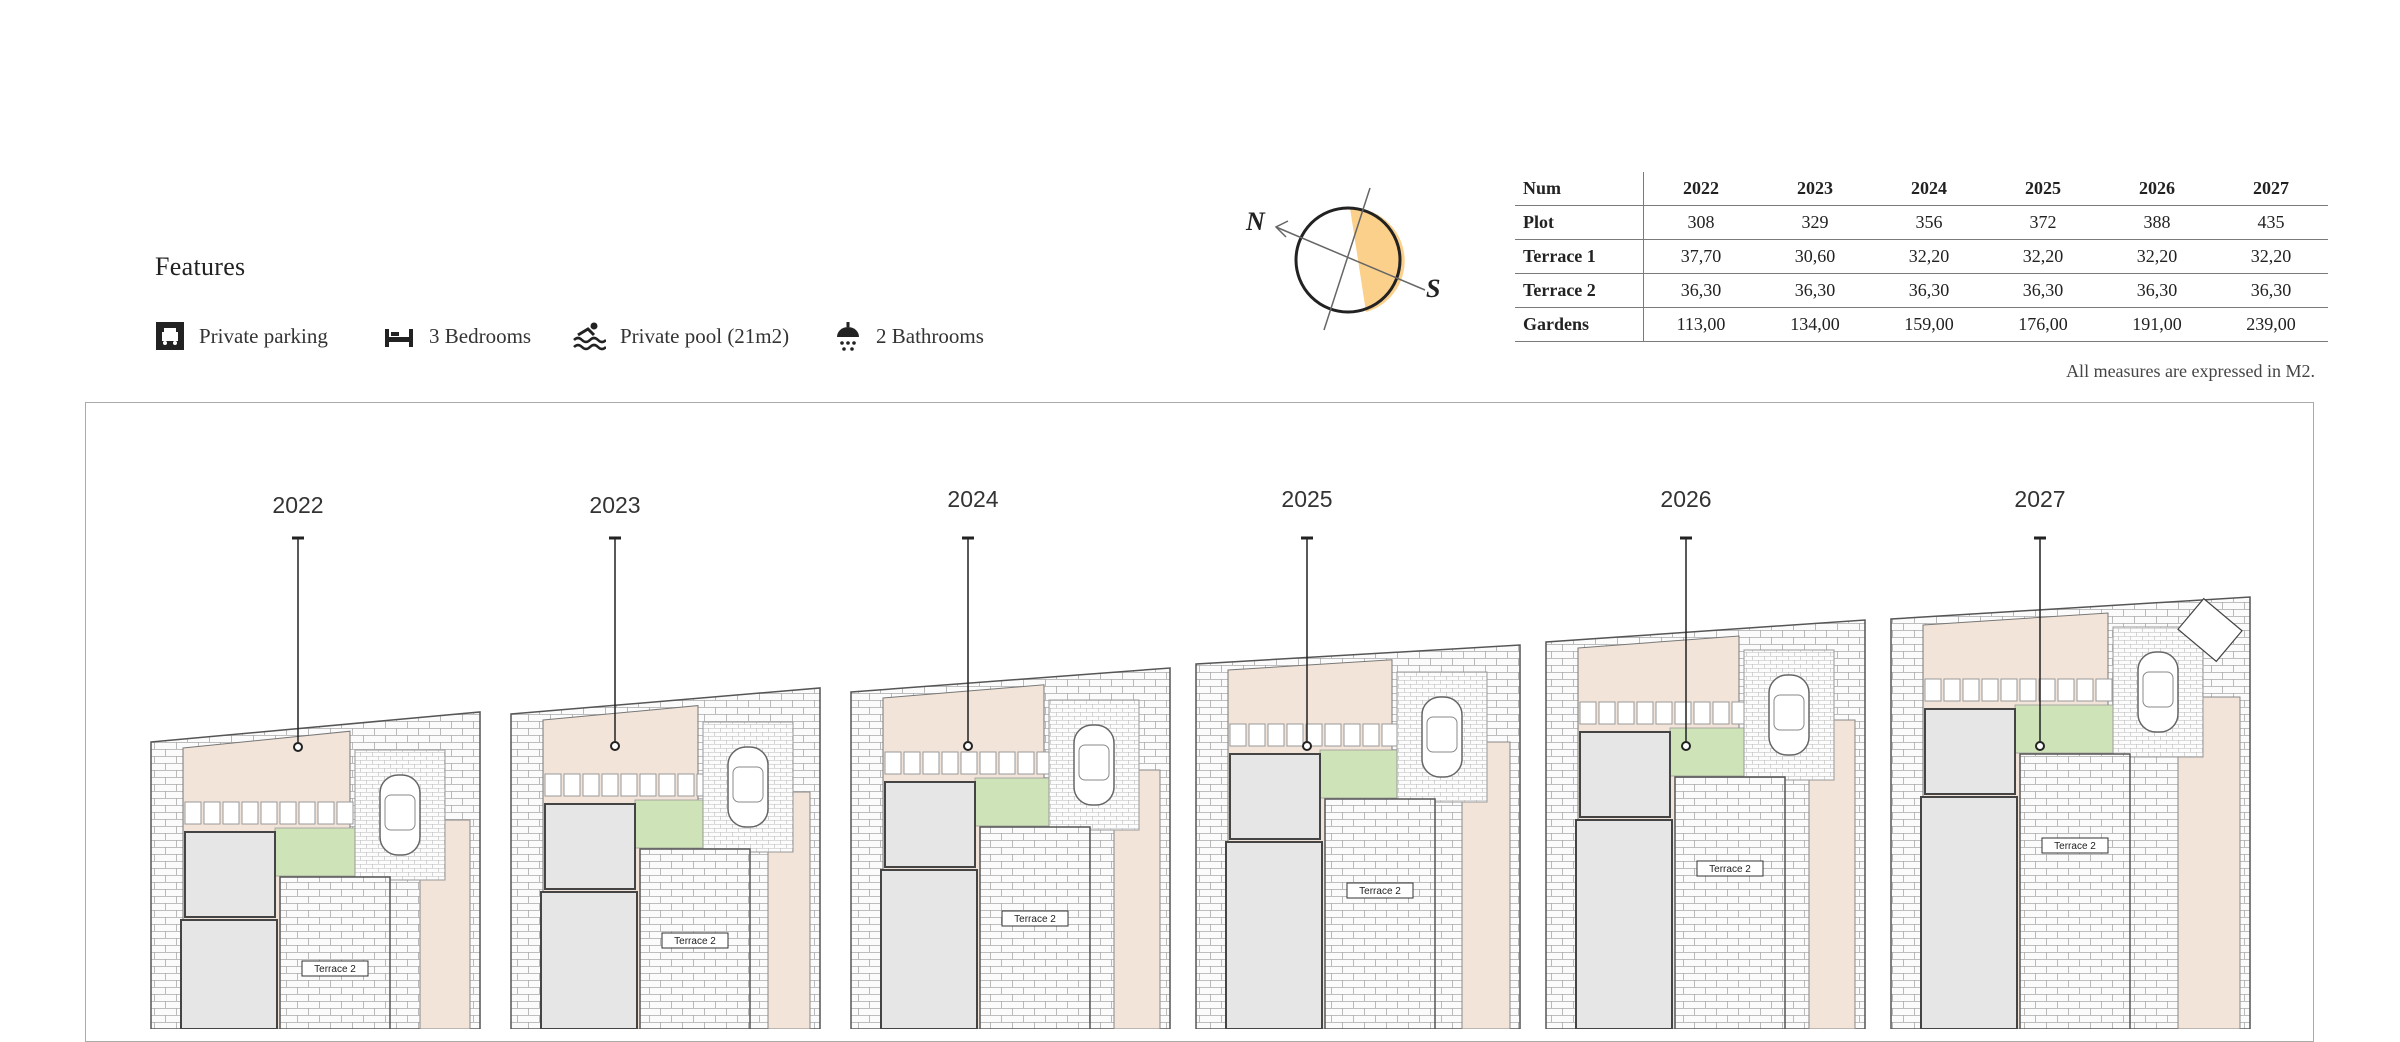 This screenshot has height=1042, width=2400. I want to click on unit-label-2025: 2025, so click(1307, 499).